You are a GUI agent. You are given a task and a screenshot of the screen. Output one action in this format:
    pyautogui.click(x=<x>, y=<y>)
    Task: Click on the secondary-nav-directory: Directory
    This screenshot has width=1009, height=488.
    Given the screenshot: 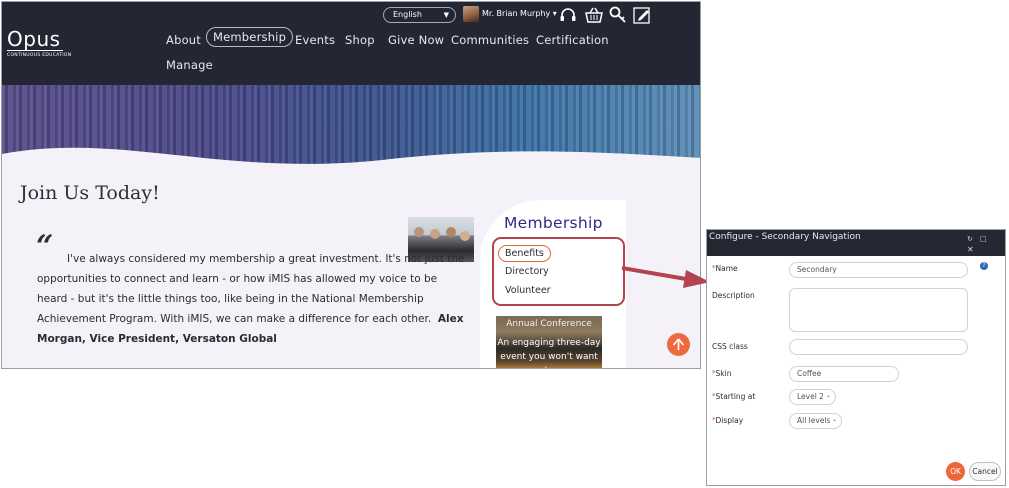 What is the action you would take?
    pyautogui.click(x=527, y=271)
    